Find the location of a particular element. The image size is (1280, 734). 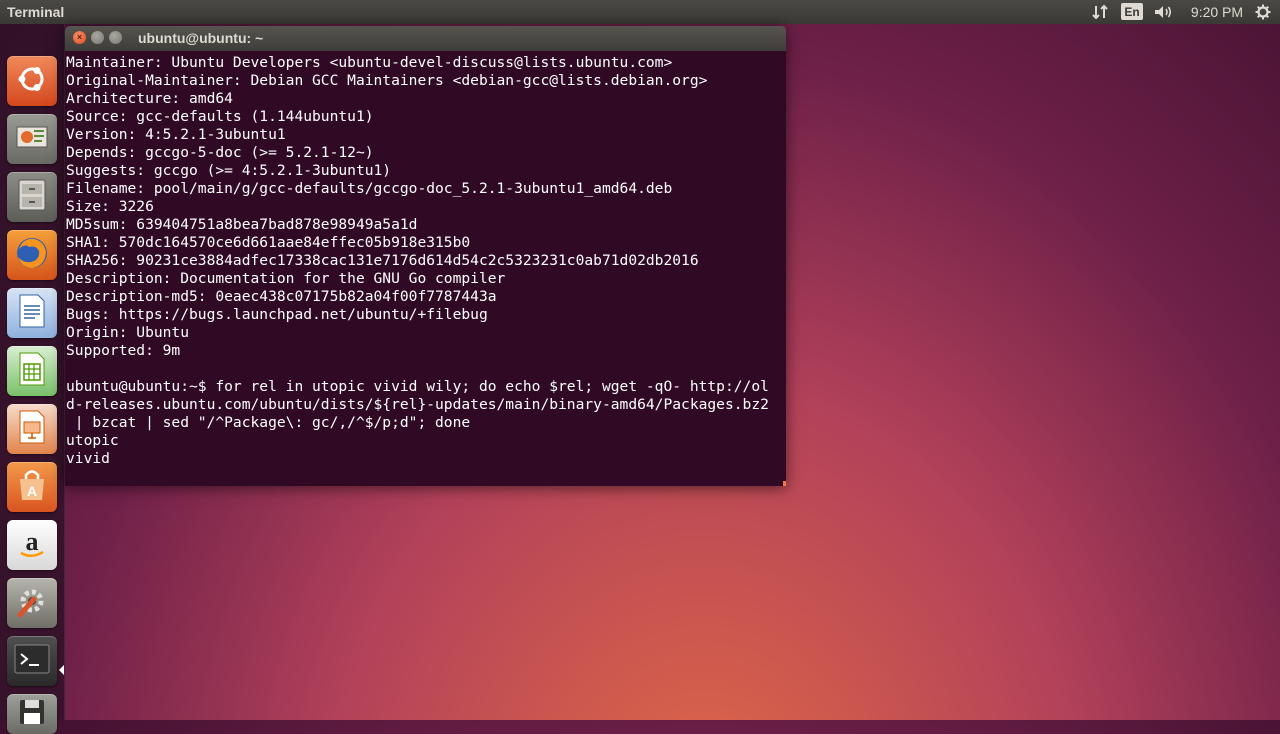

install-ubuntu-button is located at coordinates (32, 139).